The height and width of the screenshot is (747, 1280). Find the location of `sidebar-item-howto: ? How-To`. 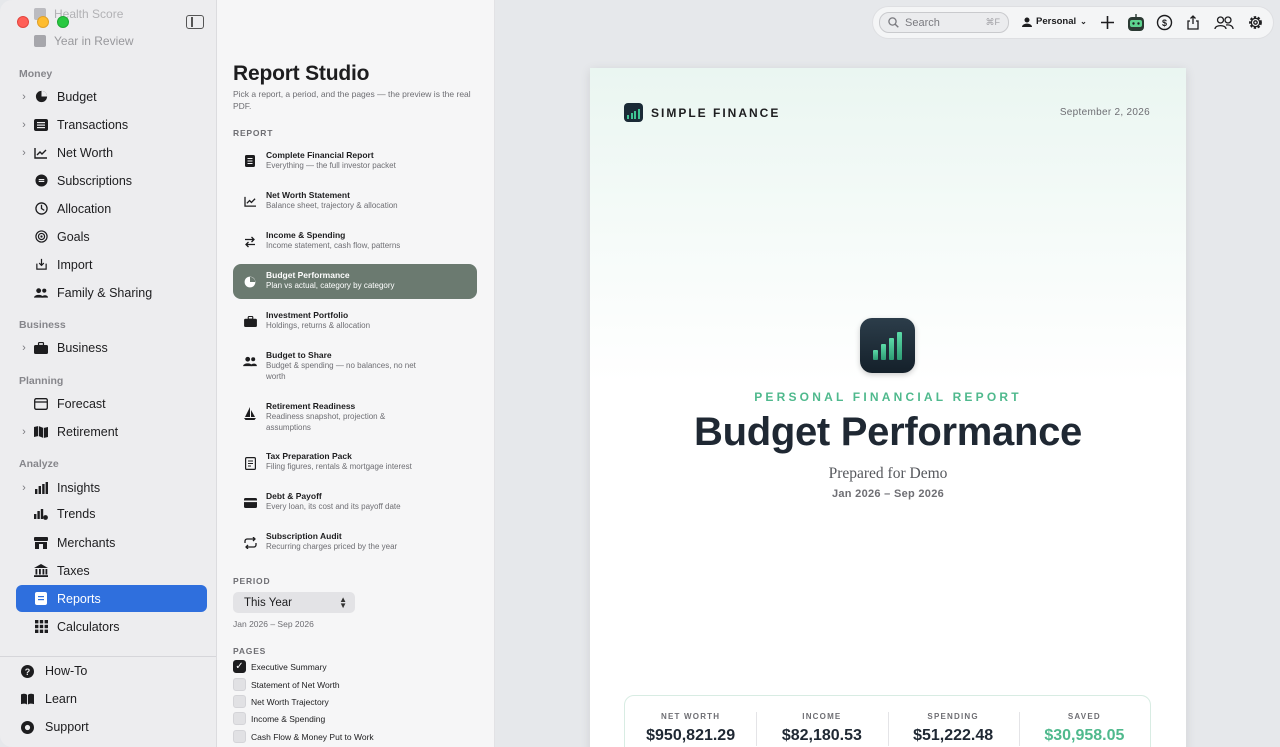

sidebar-item-howto: ? How-To is located at coordinates (54, 671).